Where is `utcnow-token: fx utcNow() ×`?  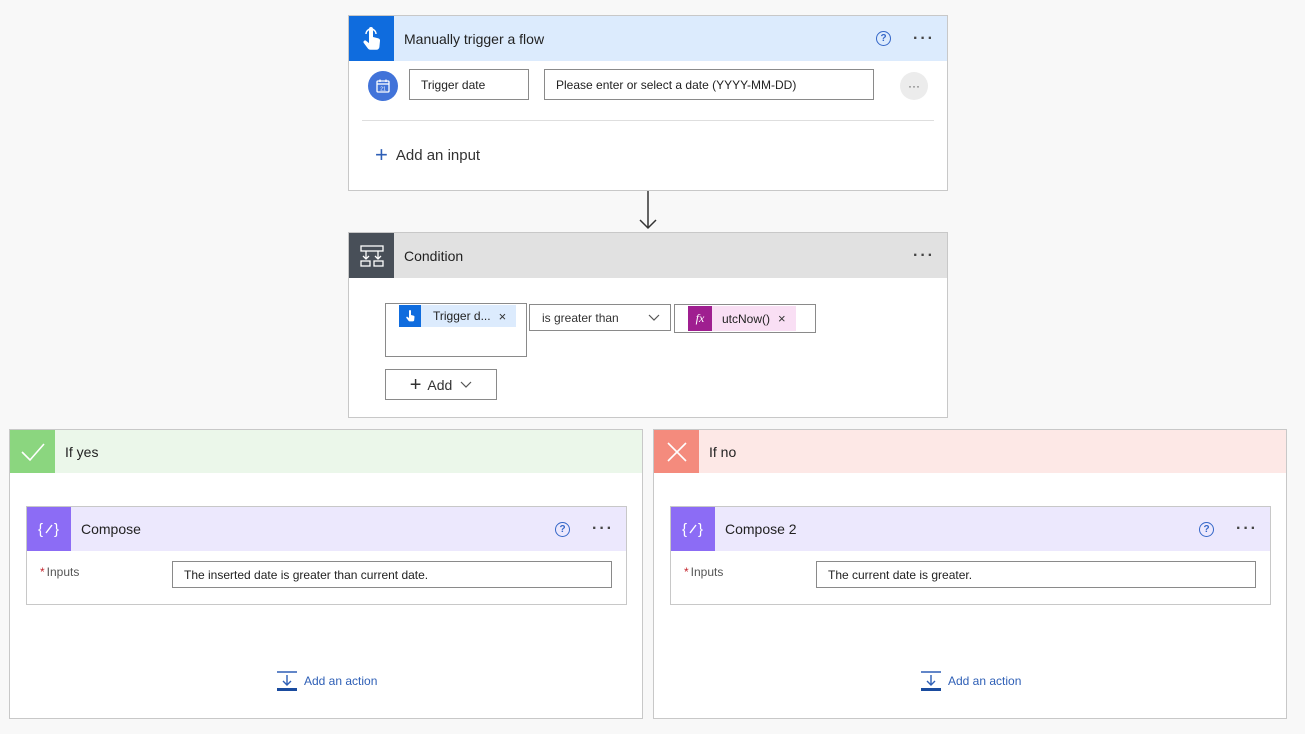 utcnow-token: fx utcNow() × is located at coordinates (742, 318).